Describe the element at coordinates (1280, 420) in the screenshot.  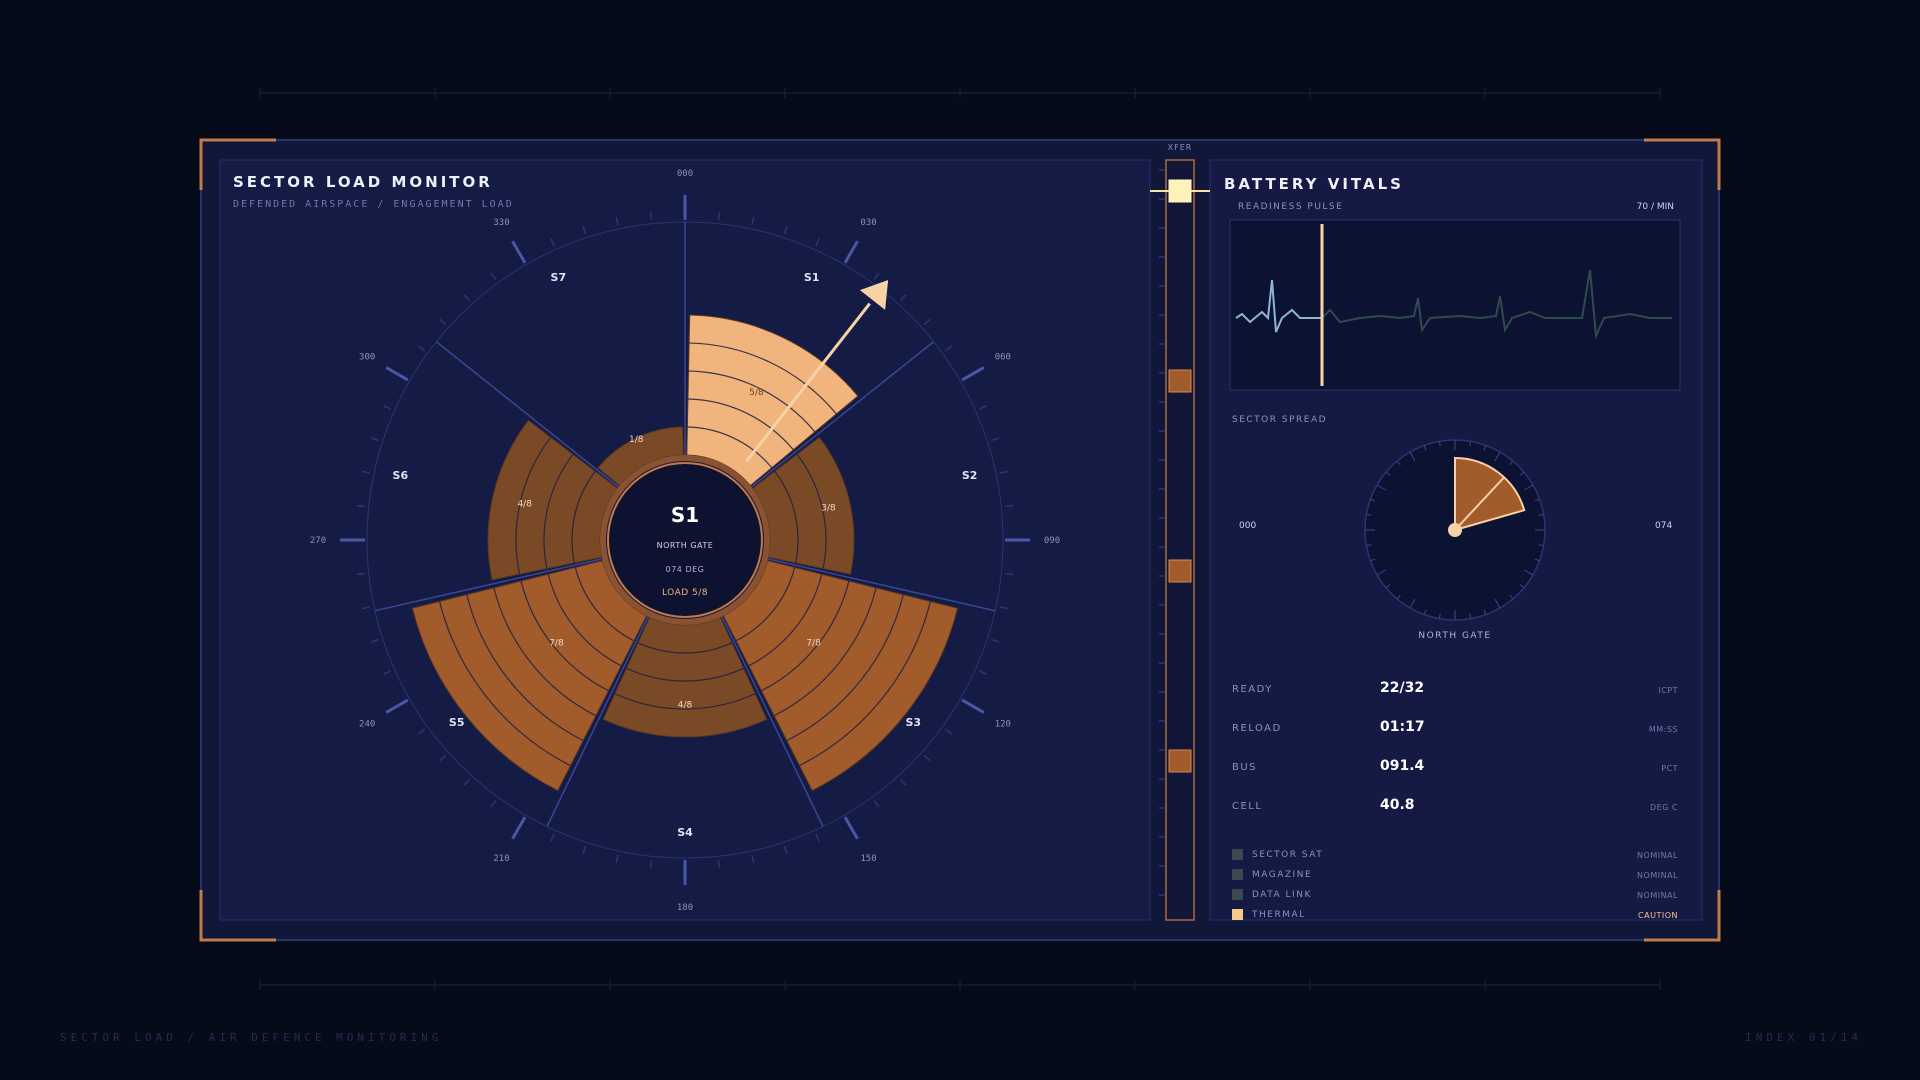
I see `spread-label: SECTOR SPREAD` at that location.